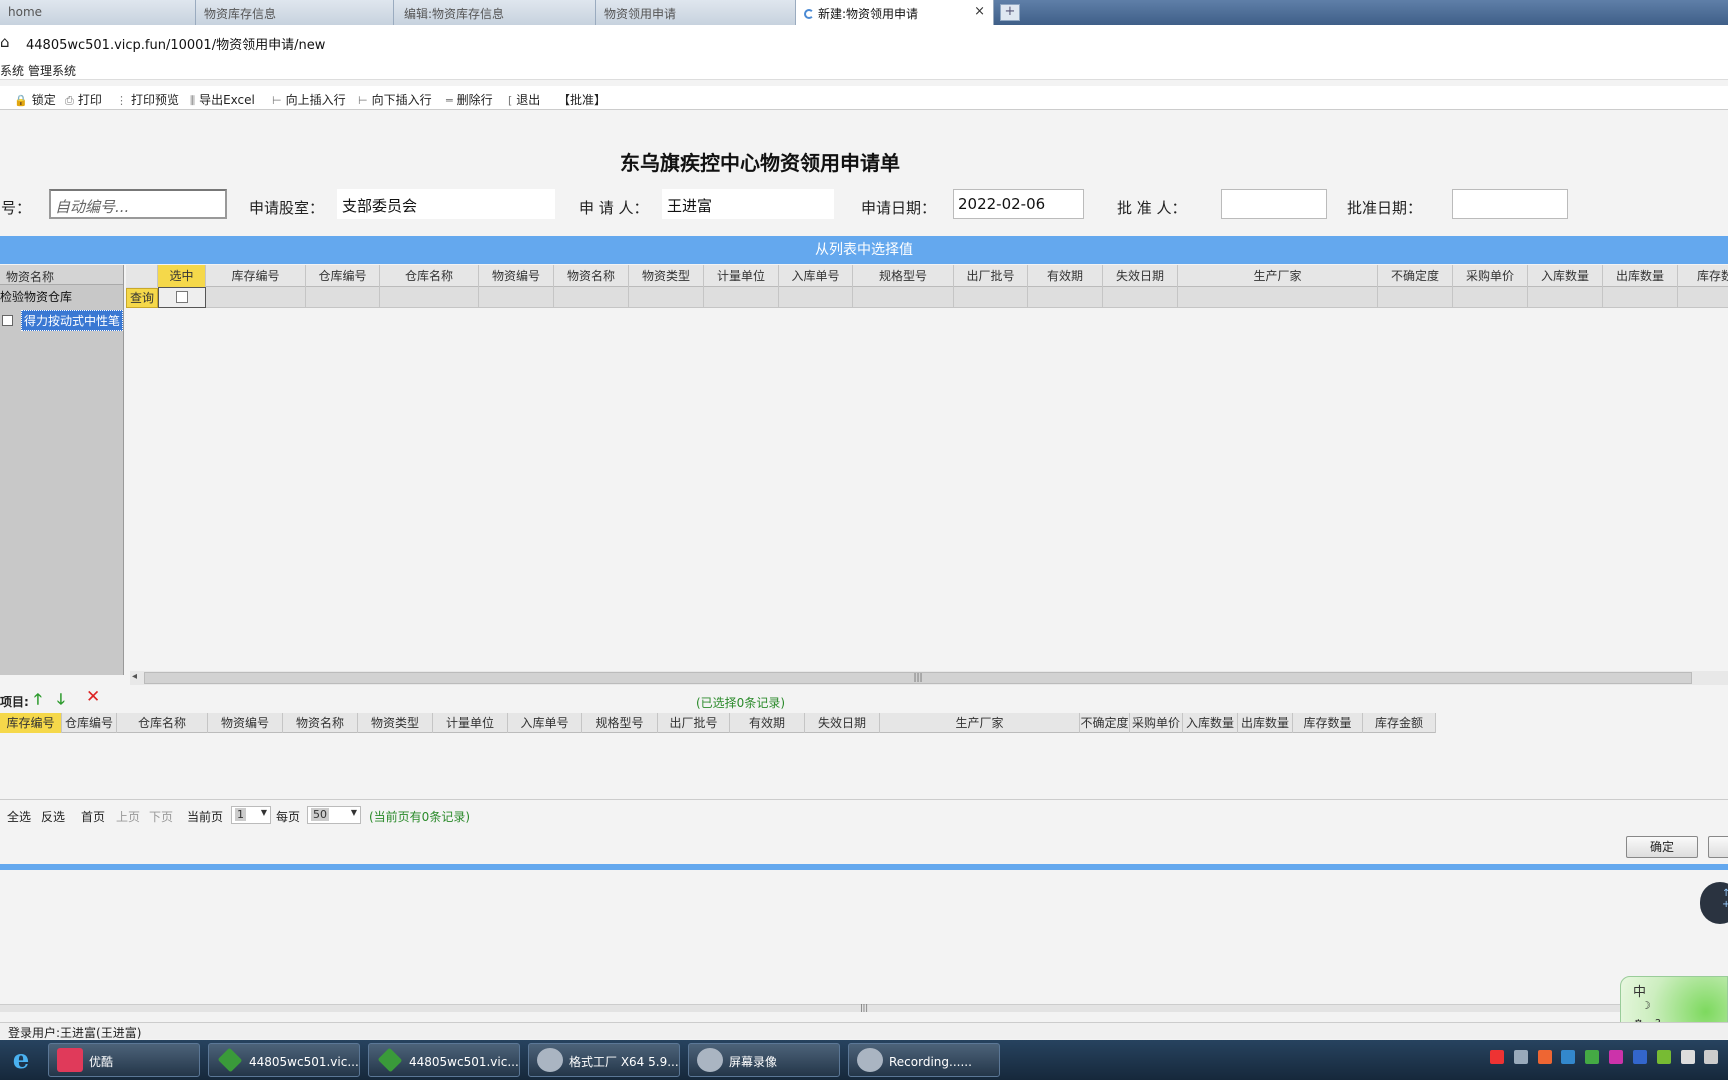 This screenshot has height=1080, width=1728. Describe the element at coordinates (12, 70) in the screenshot. I see `menu-system: 系统` at that location.